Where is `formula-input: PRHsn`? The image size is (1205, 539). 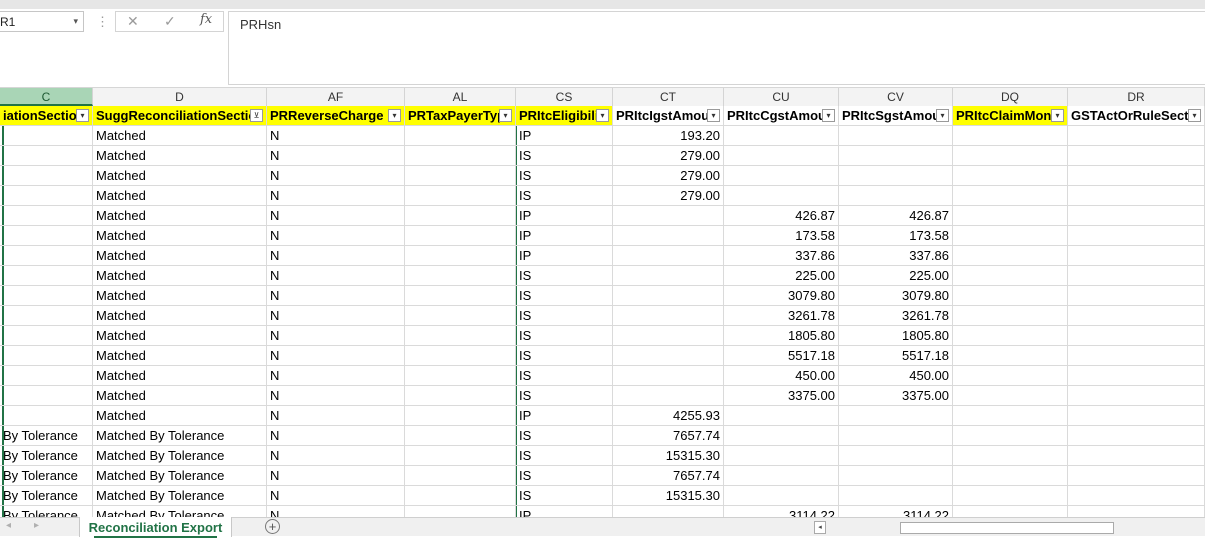 formula-input: PRHsn is located at coordinates (716, 48).